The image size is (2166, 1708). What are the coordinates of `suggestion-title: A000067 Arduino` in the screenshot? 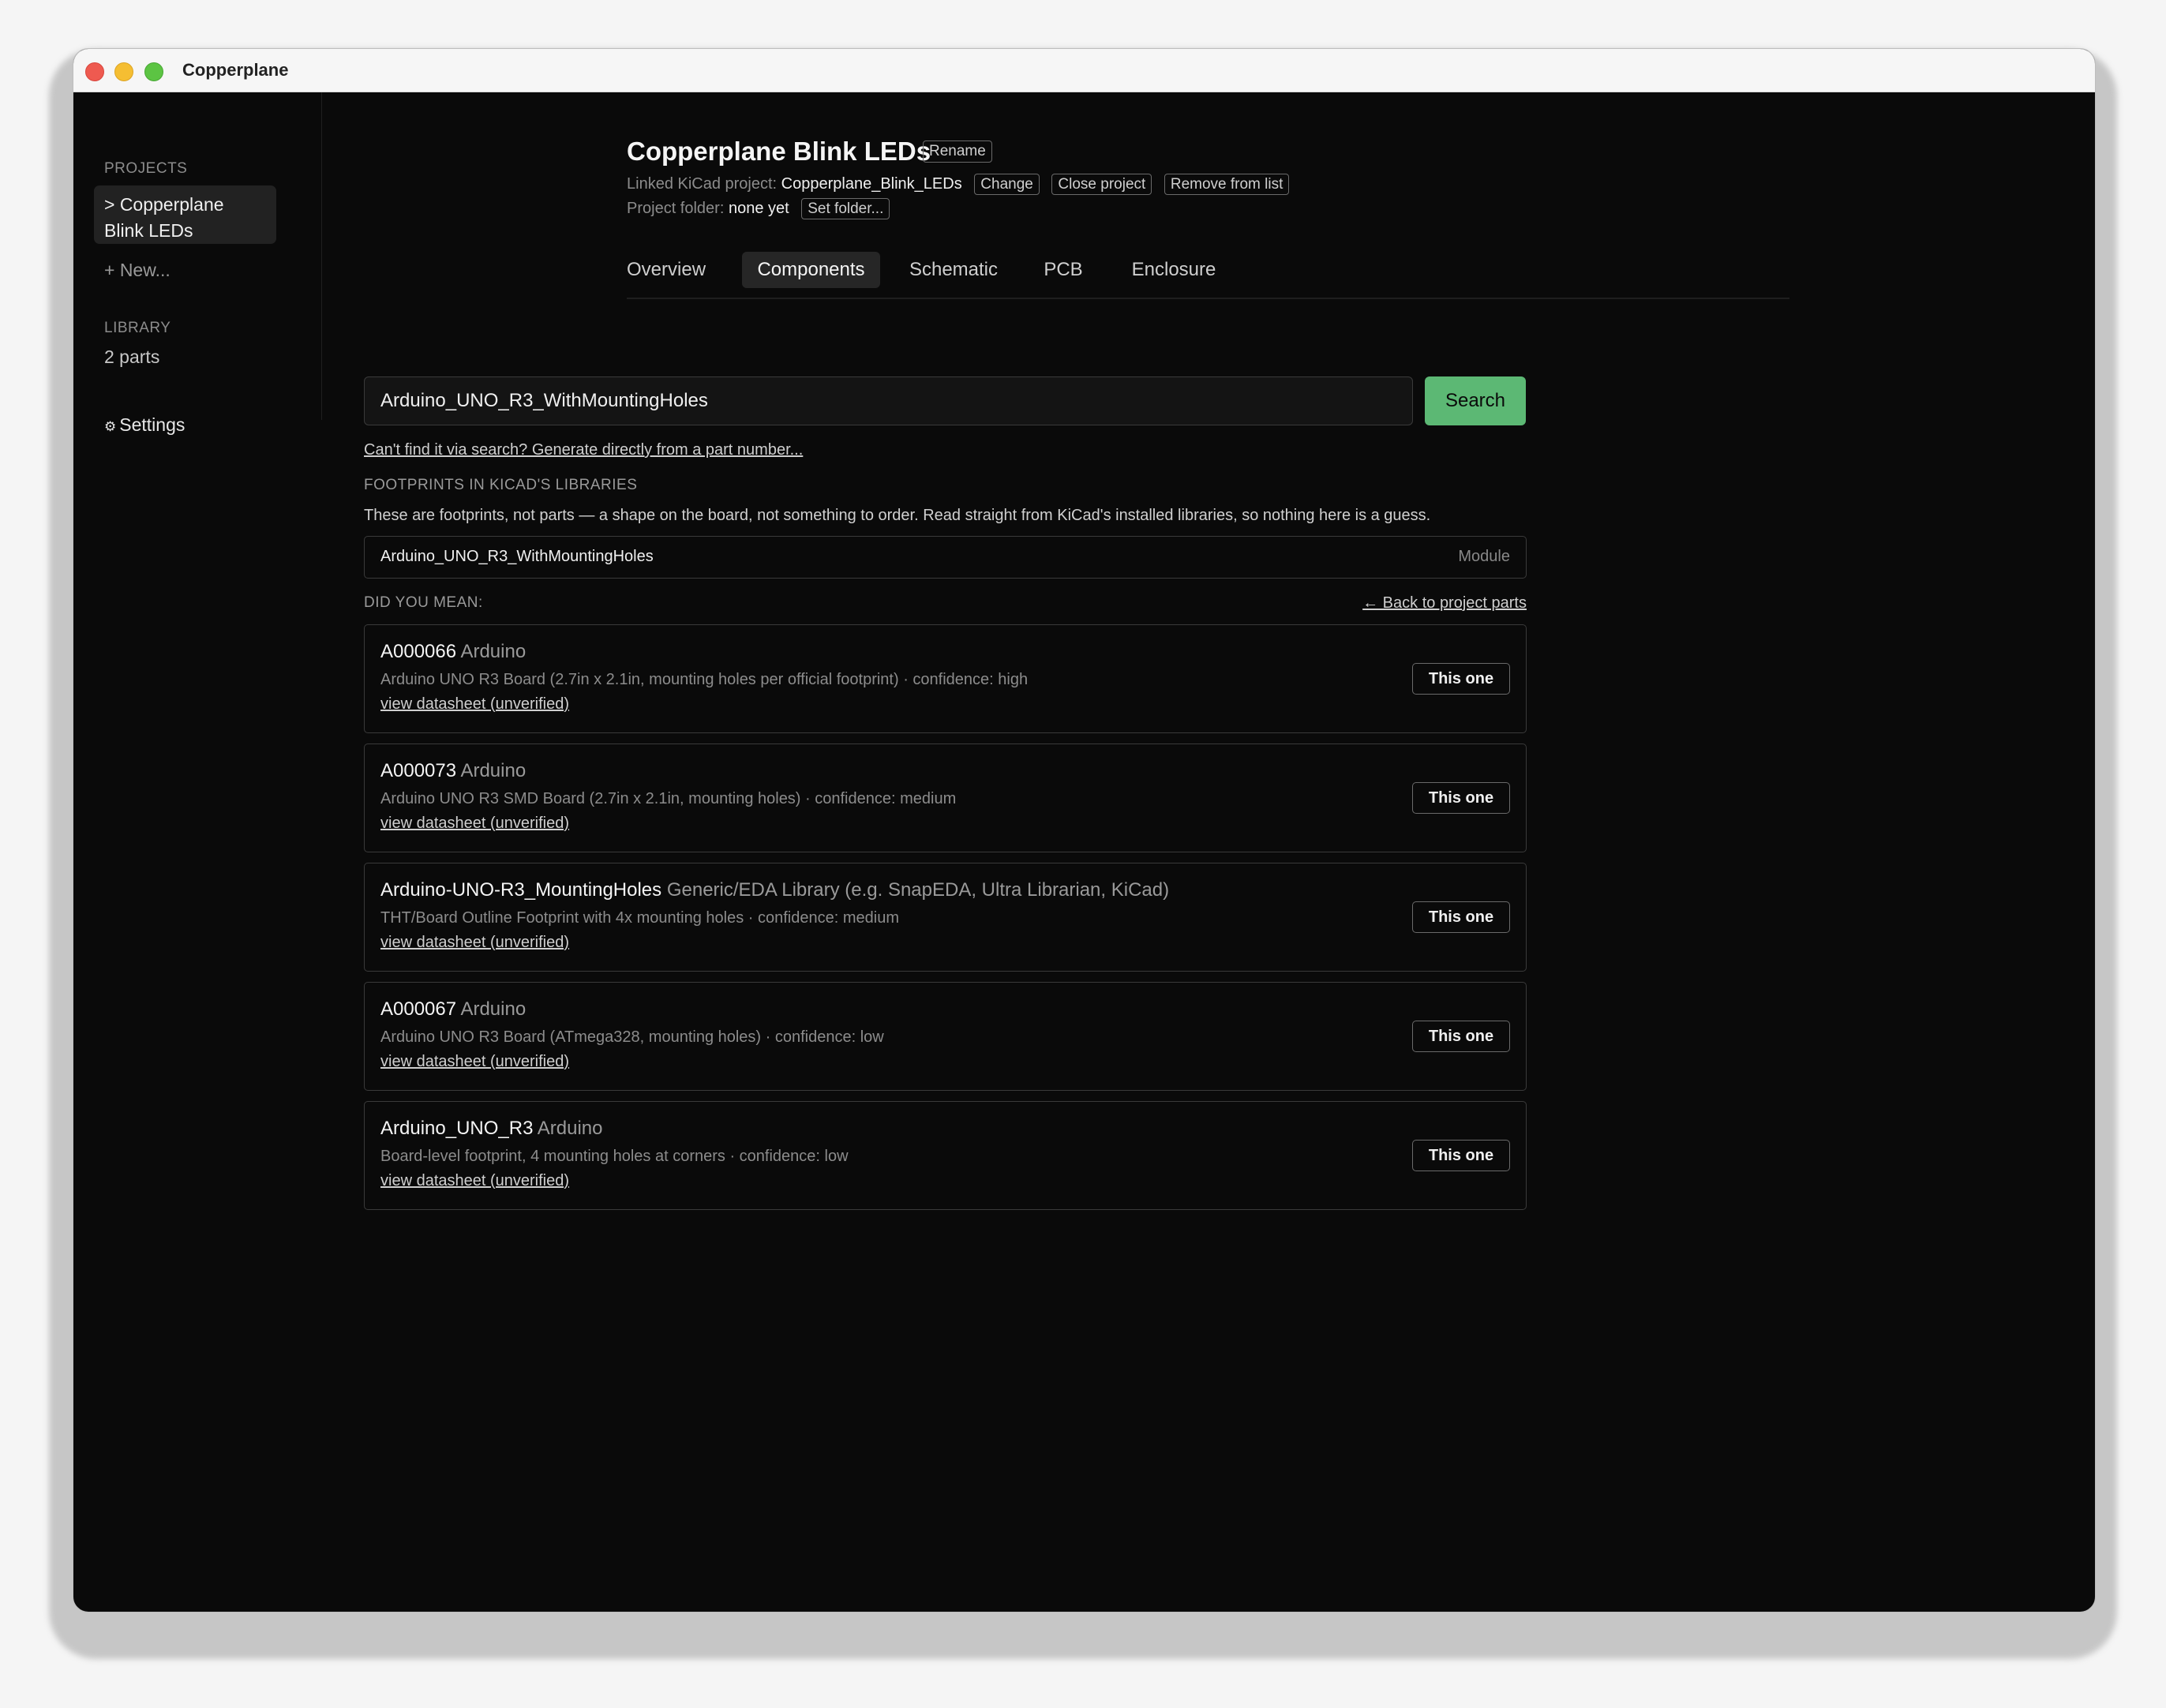 It's located at (453, 1010).